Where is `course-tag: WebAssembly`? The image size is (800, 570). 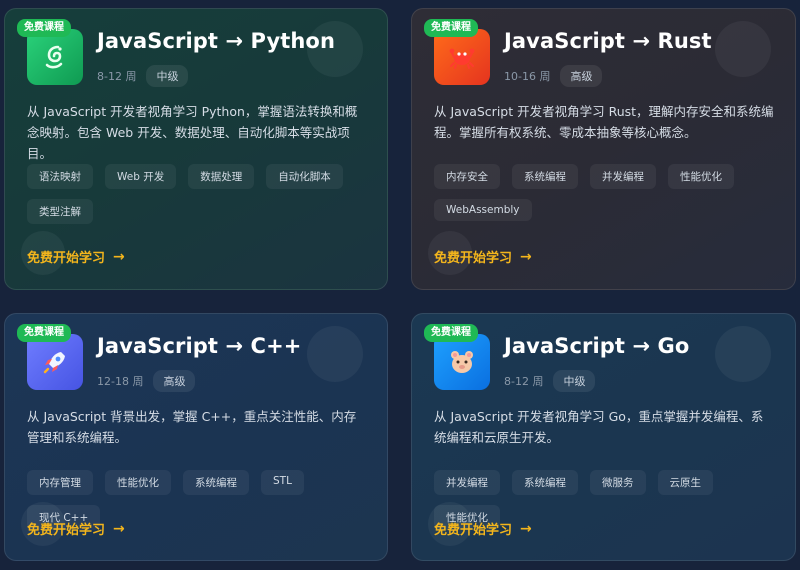
course-tag: WebAssembly is located at coordinates (483, 210).